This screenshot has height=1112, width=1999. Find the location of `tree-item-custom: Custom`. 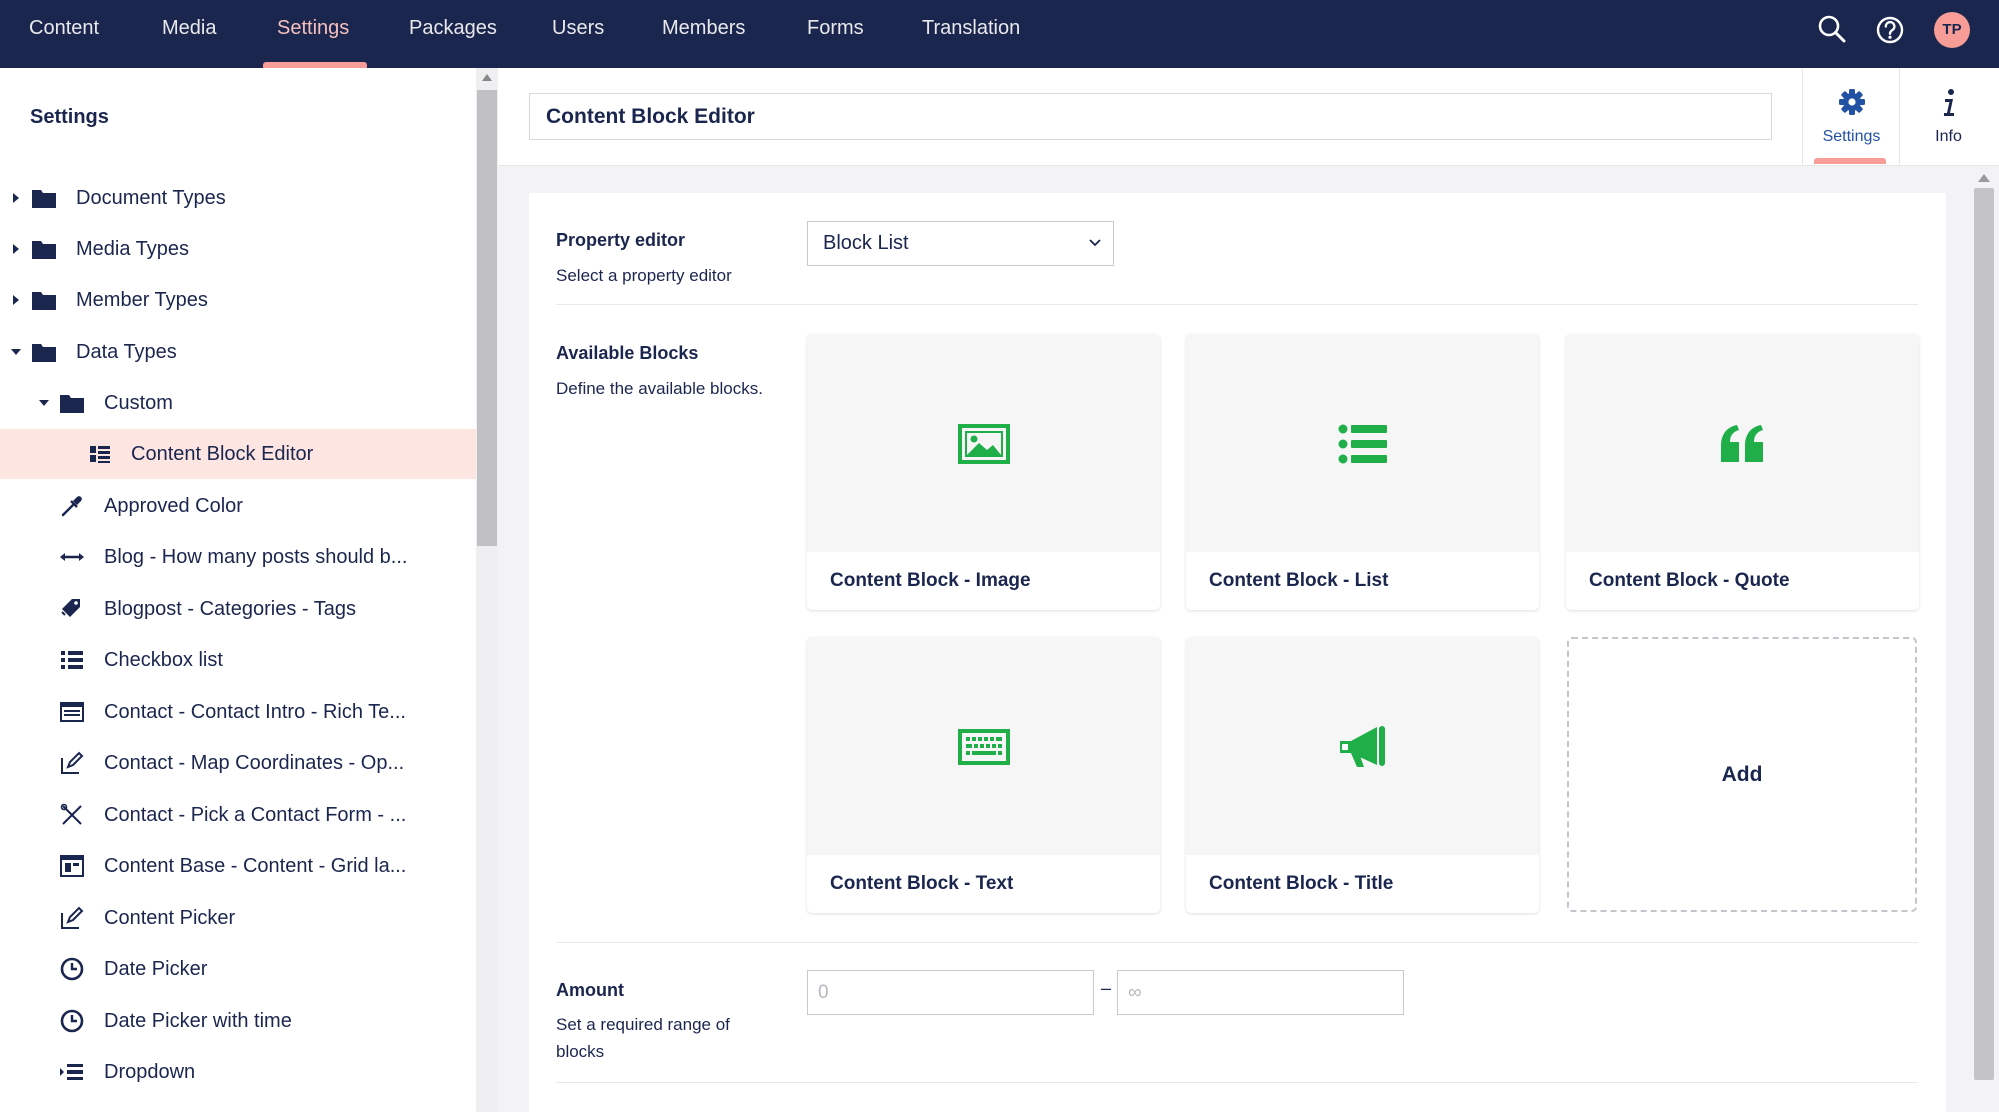

tree-item-custom: Custom is located at coordinates (238, 403).